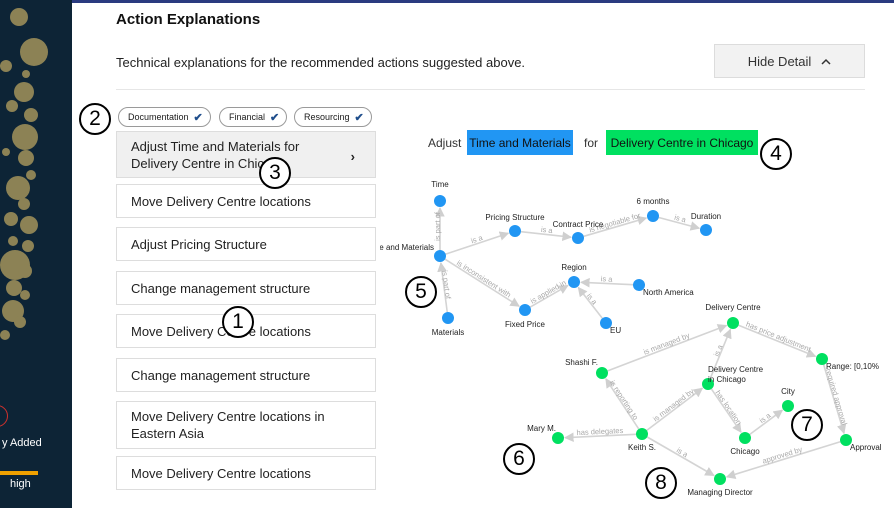  Describe the element at coordinates (642, 447) in the screenshot. I see `graph-node-label: Keith S.` at that location.